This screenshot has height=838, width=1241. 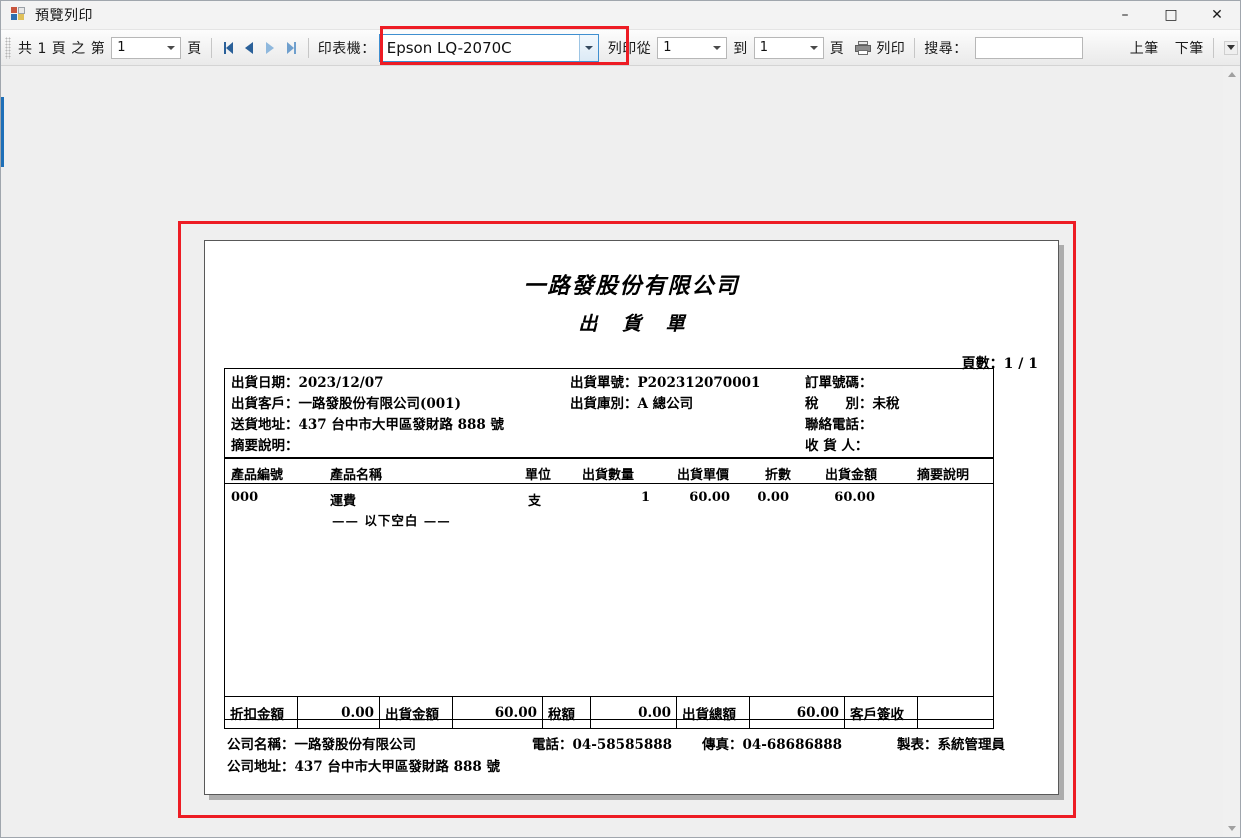 I want to click on previous-match-button: 上筆, so click(x=1144, y=48).